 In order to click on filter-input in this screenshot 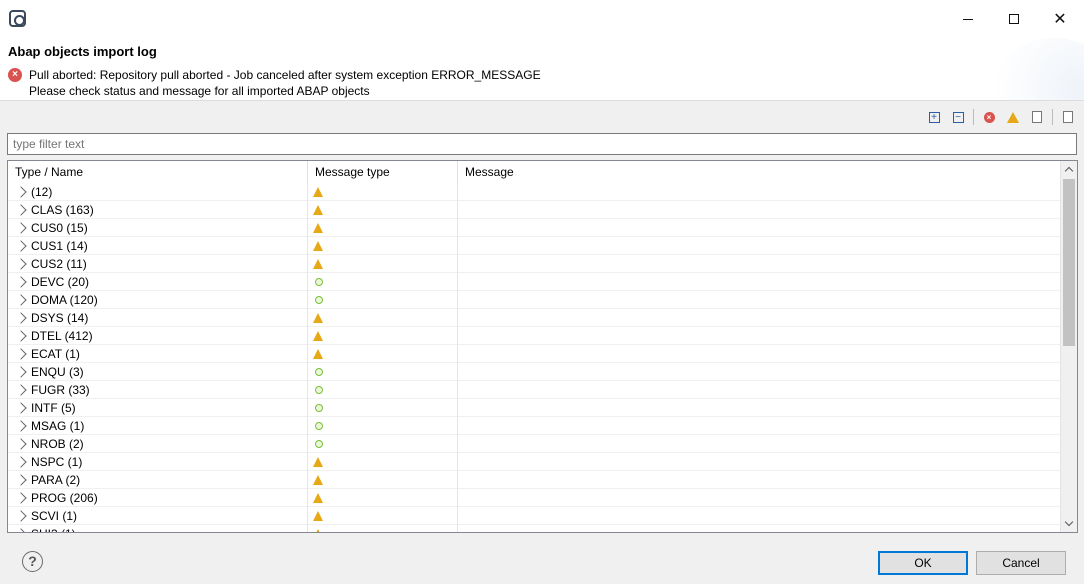, I will do `click(542, 144)`.